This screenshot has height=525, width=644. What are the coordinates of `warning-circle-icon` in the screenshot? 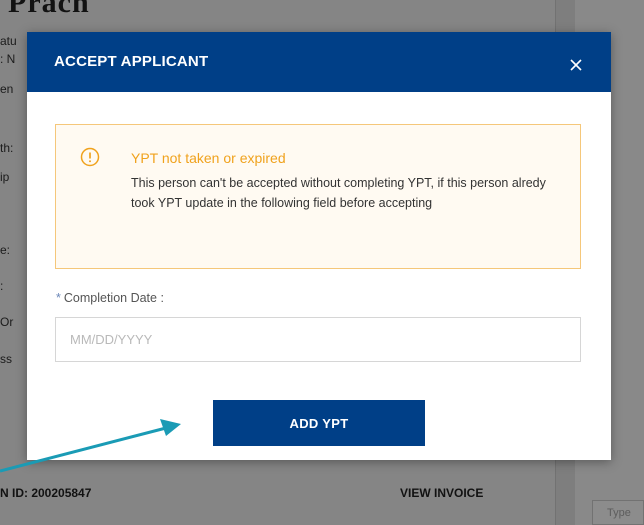 It's located at (90, 157).